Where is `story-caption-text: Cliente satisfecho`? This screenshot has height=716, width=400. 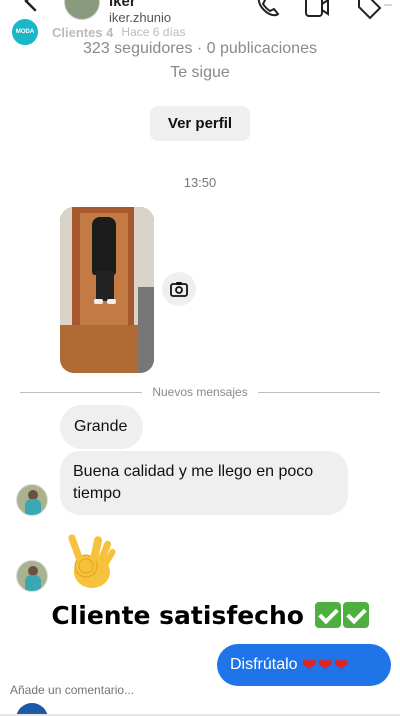 story-caption-text: Cliente satisfecho is located at coordinates (177, 615).